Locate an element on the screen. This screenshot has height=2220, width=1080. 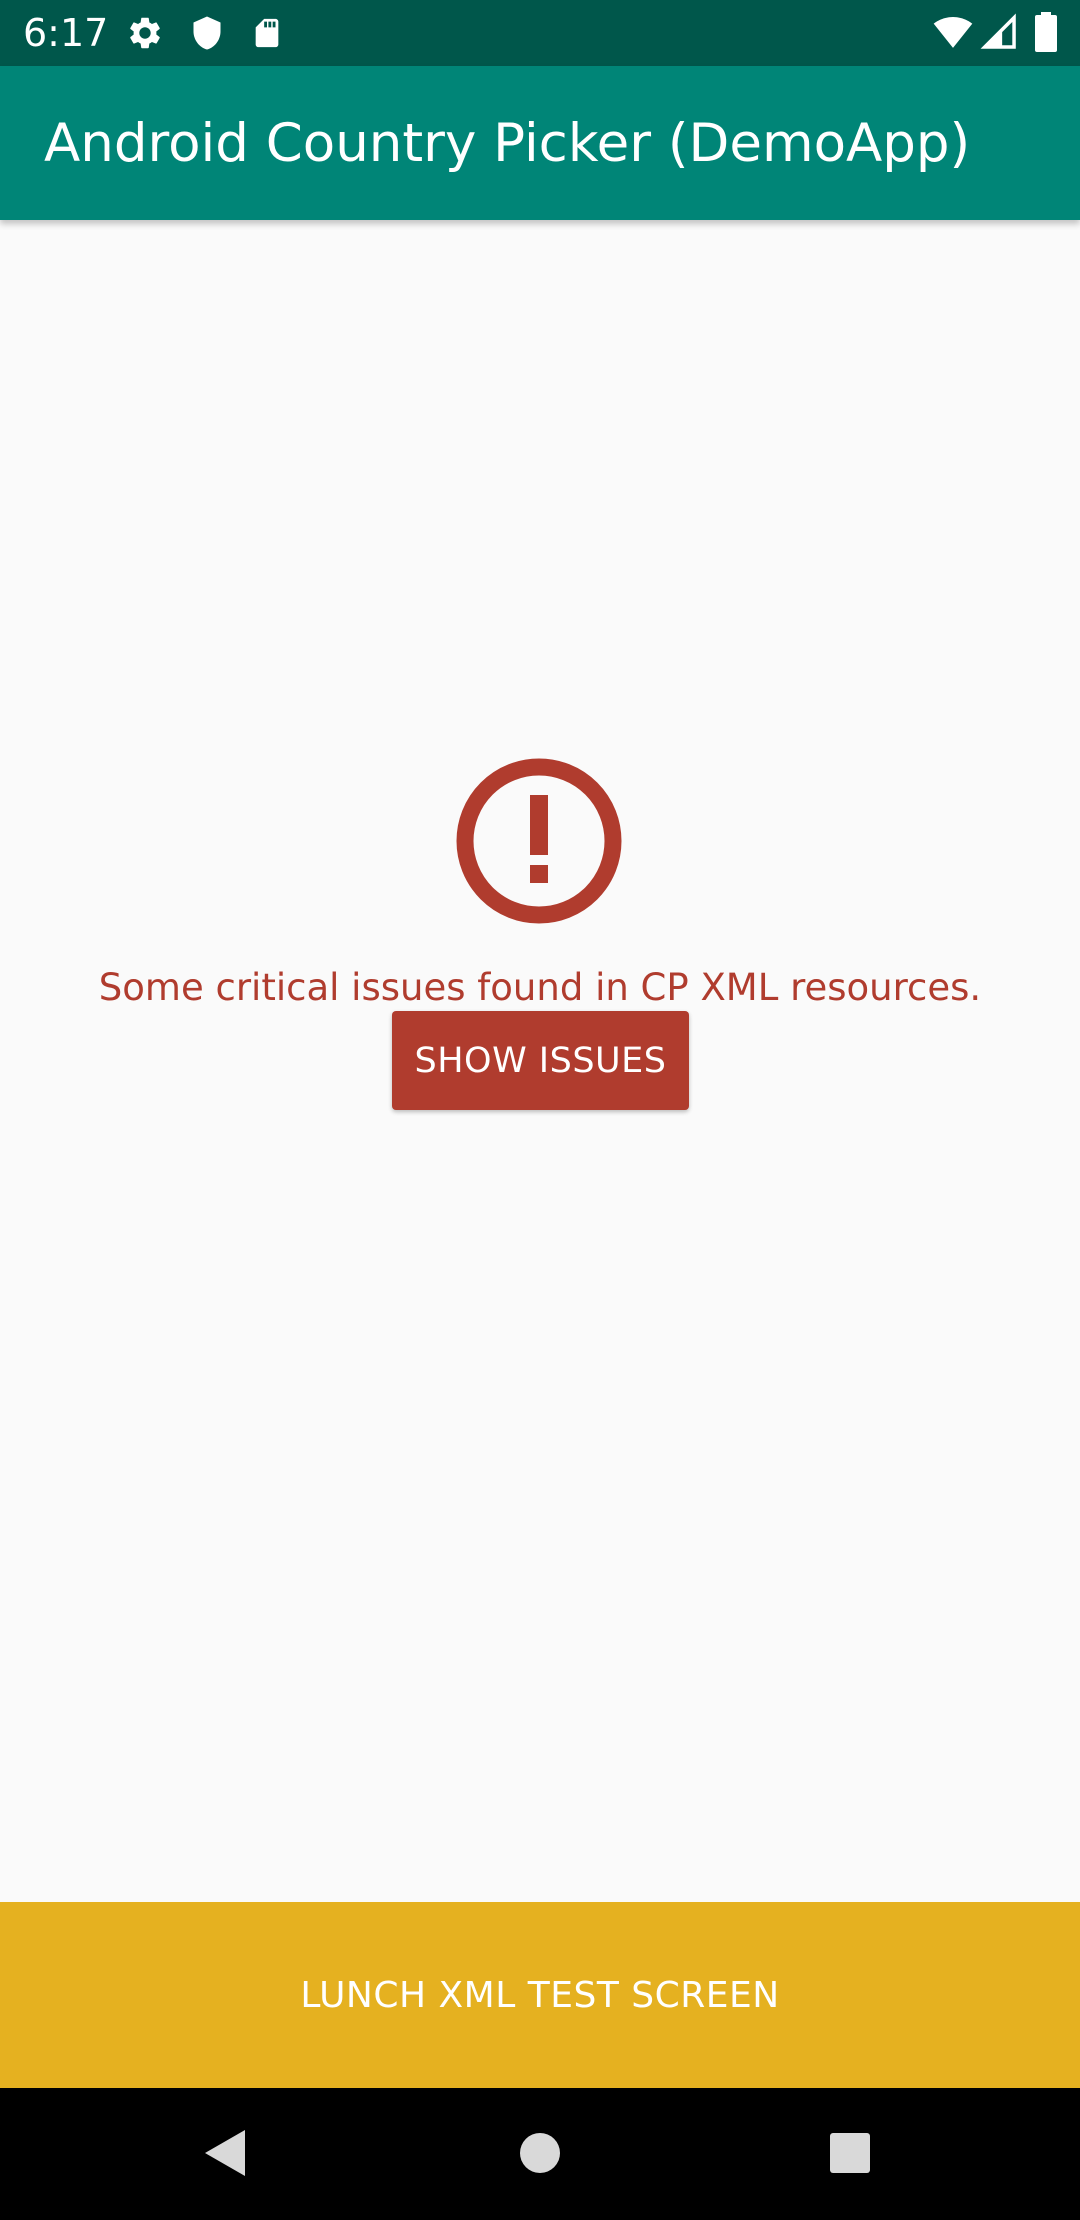
battery-icon is located at coordinates (1046, 32).